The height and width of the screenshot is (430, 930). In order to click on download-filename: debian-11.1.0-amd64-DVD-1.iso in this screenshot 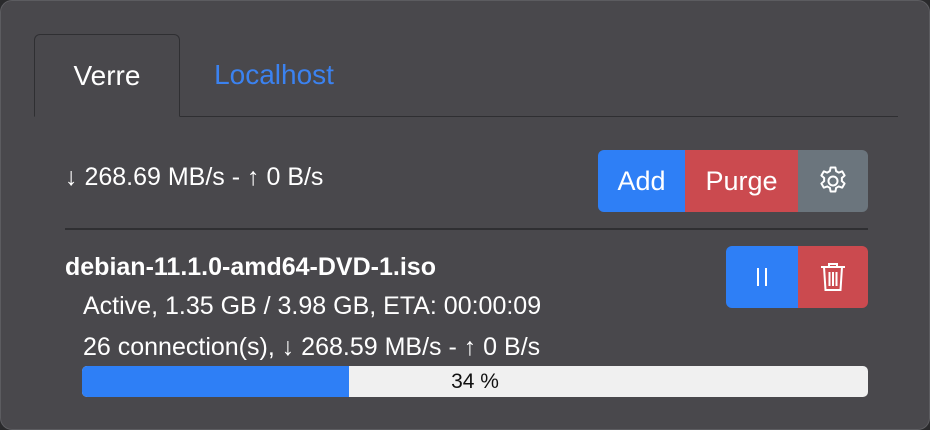, I will do `click(250, 267)`.